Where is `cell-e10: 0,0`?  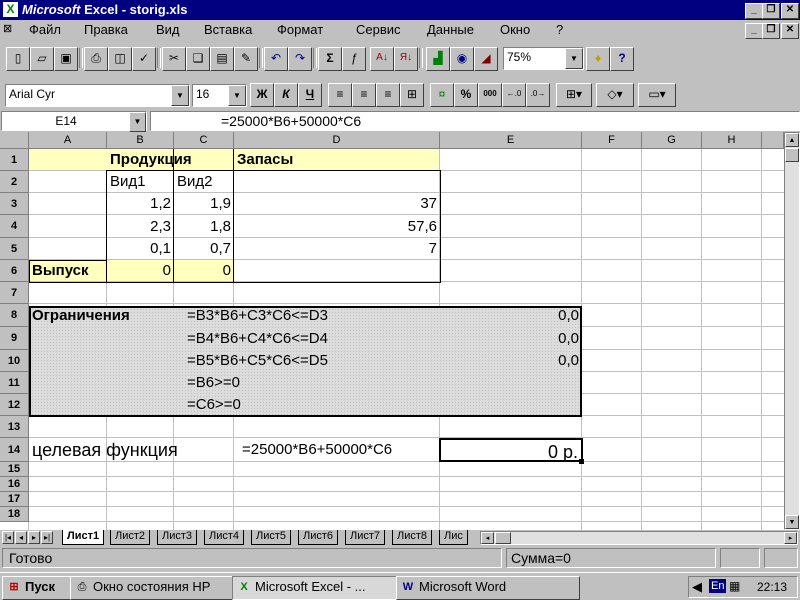 cell-e10: 0,0 is located at coordinates (511, 361).